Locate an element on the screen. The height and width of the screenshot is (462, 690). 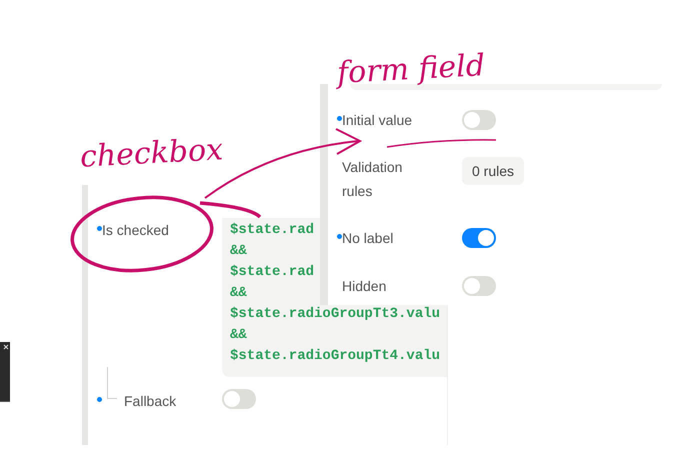
handwritten-note: form field is located at coordinates (411, 70).